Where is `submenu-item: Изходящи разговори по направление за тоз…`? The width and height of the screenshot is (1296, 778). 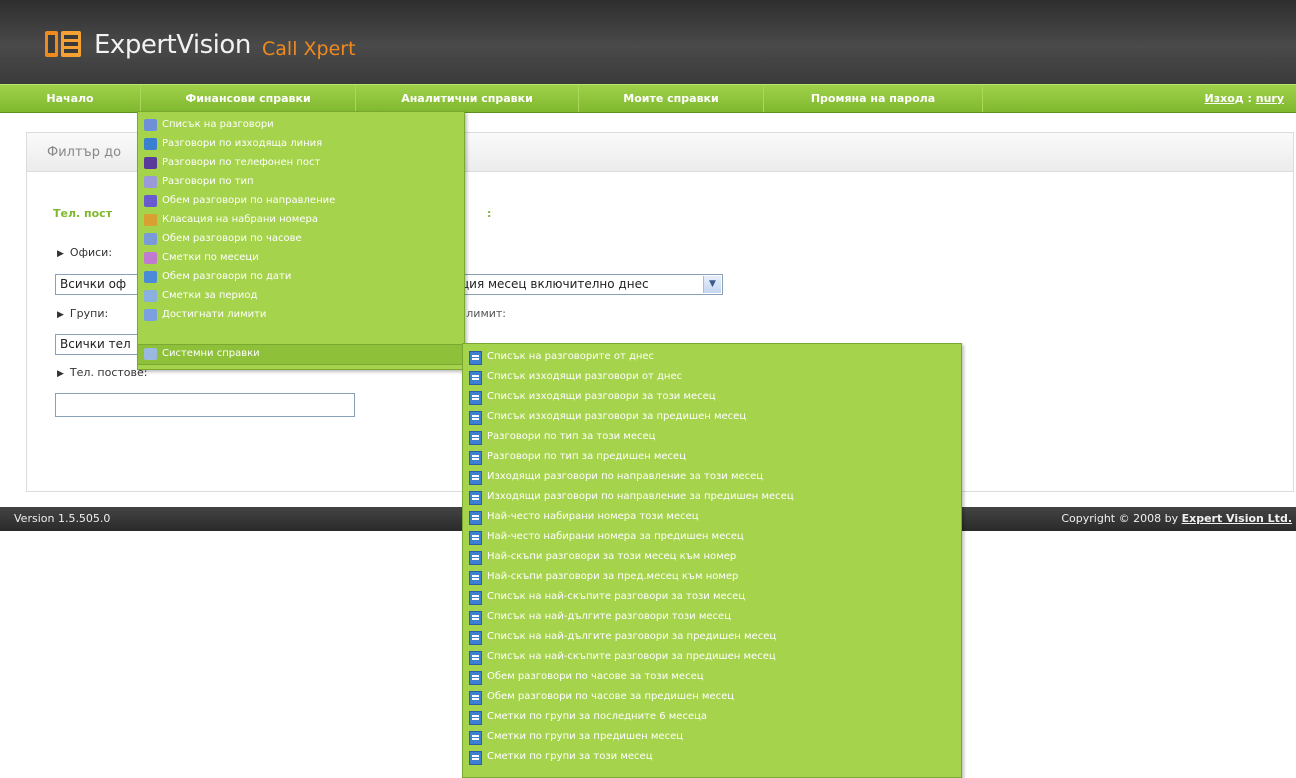 submenu-item: Изходящи разговори по направление за тоз… is located at coordinates (712, 477).